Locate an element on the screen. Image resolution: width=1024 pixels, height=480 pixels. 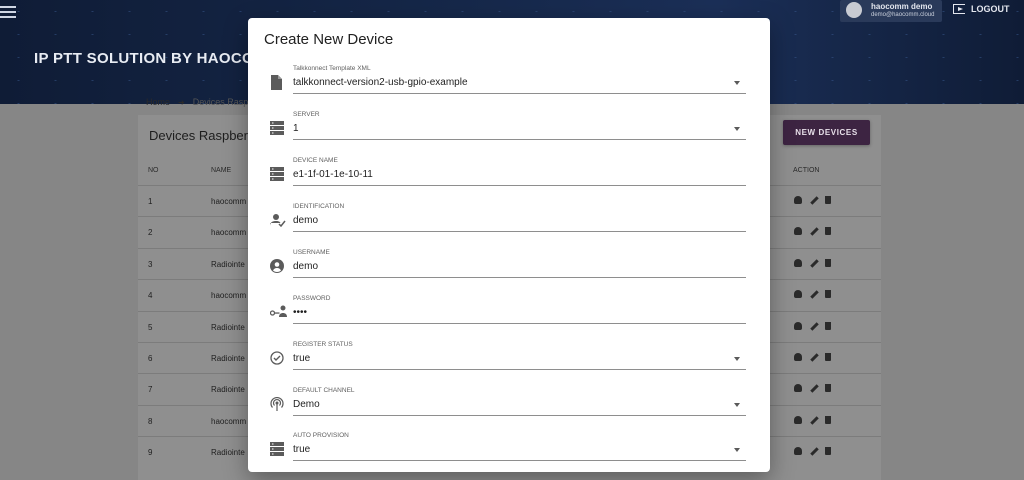
row-number: 6 is located at coordinates (150, 358).